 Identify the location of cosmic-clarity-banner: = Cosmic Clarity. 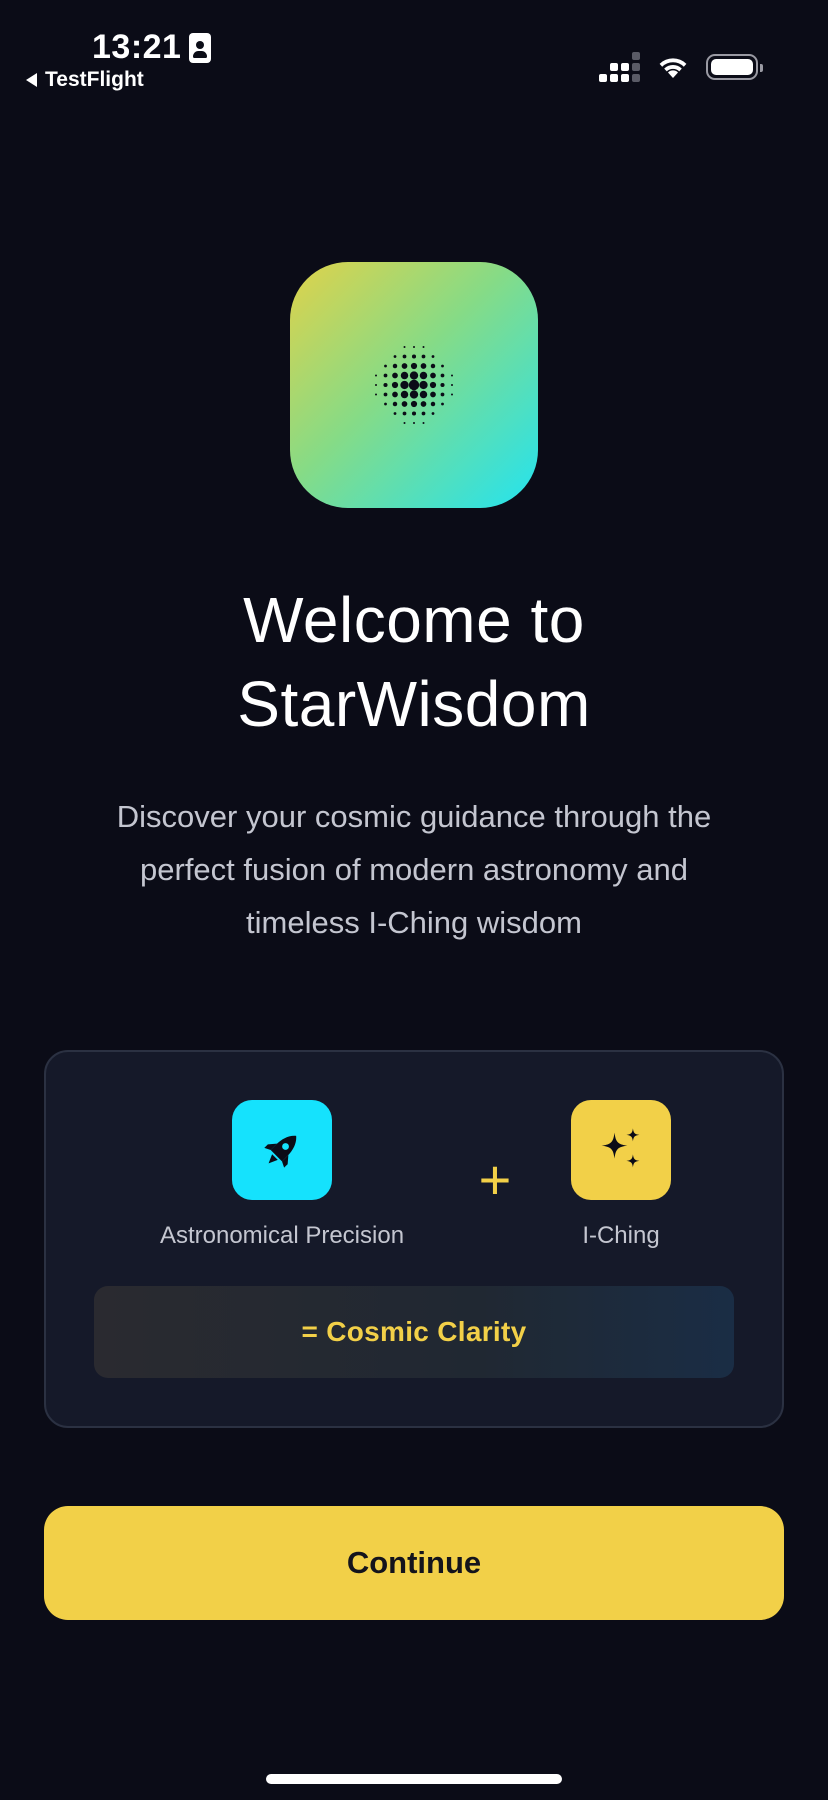
(414, 1332).